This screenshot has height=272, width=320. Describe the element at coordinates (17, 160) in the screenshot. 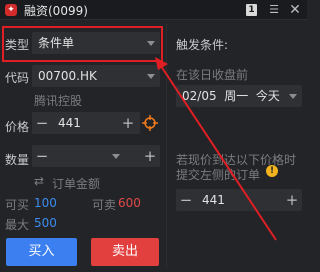

I see `quantity-label: 数量` at that location.